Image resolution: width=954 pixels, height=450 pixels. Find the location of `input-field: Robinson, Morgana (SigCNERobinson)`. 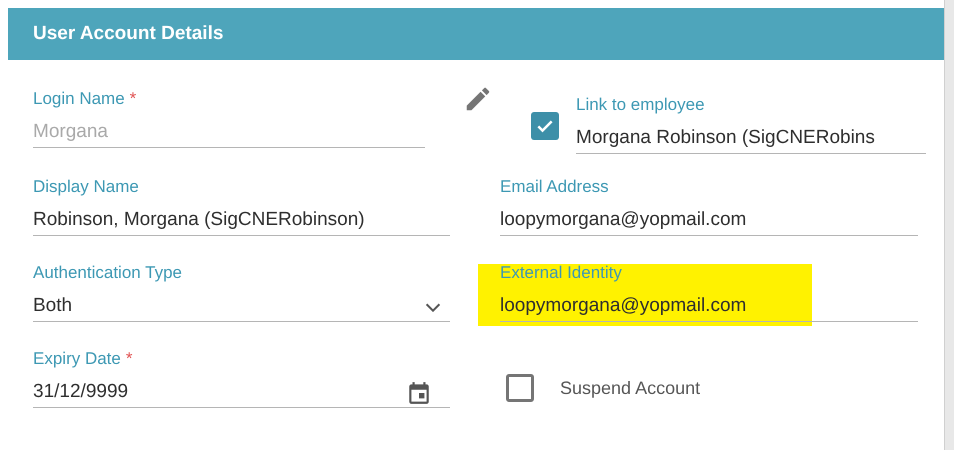

input-field: Robinson, Morgana (SigCNERobinson) is located at coordinates (241, 221).